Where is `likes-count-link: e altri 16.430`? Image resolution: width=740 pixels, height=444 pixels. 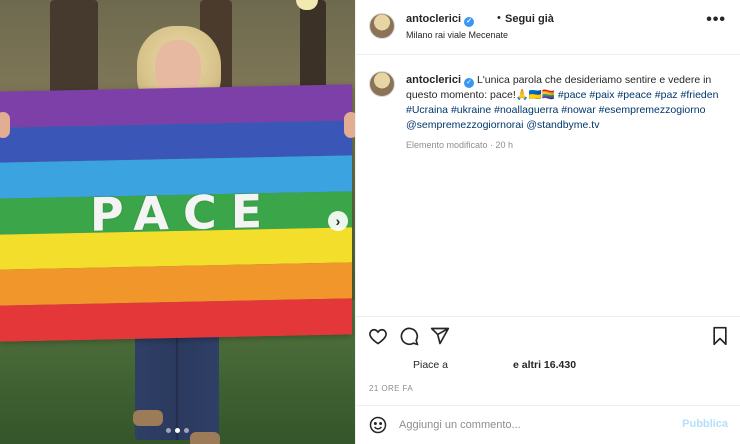
likes-count-link: e altri 16.430 is located at coordinates (544, 365).